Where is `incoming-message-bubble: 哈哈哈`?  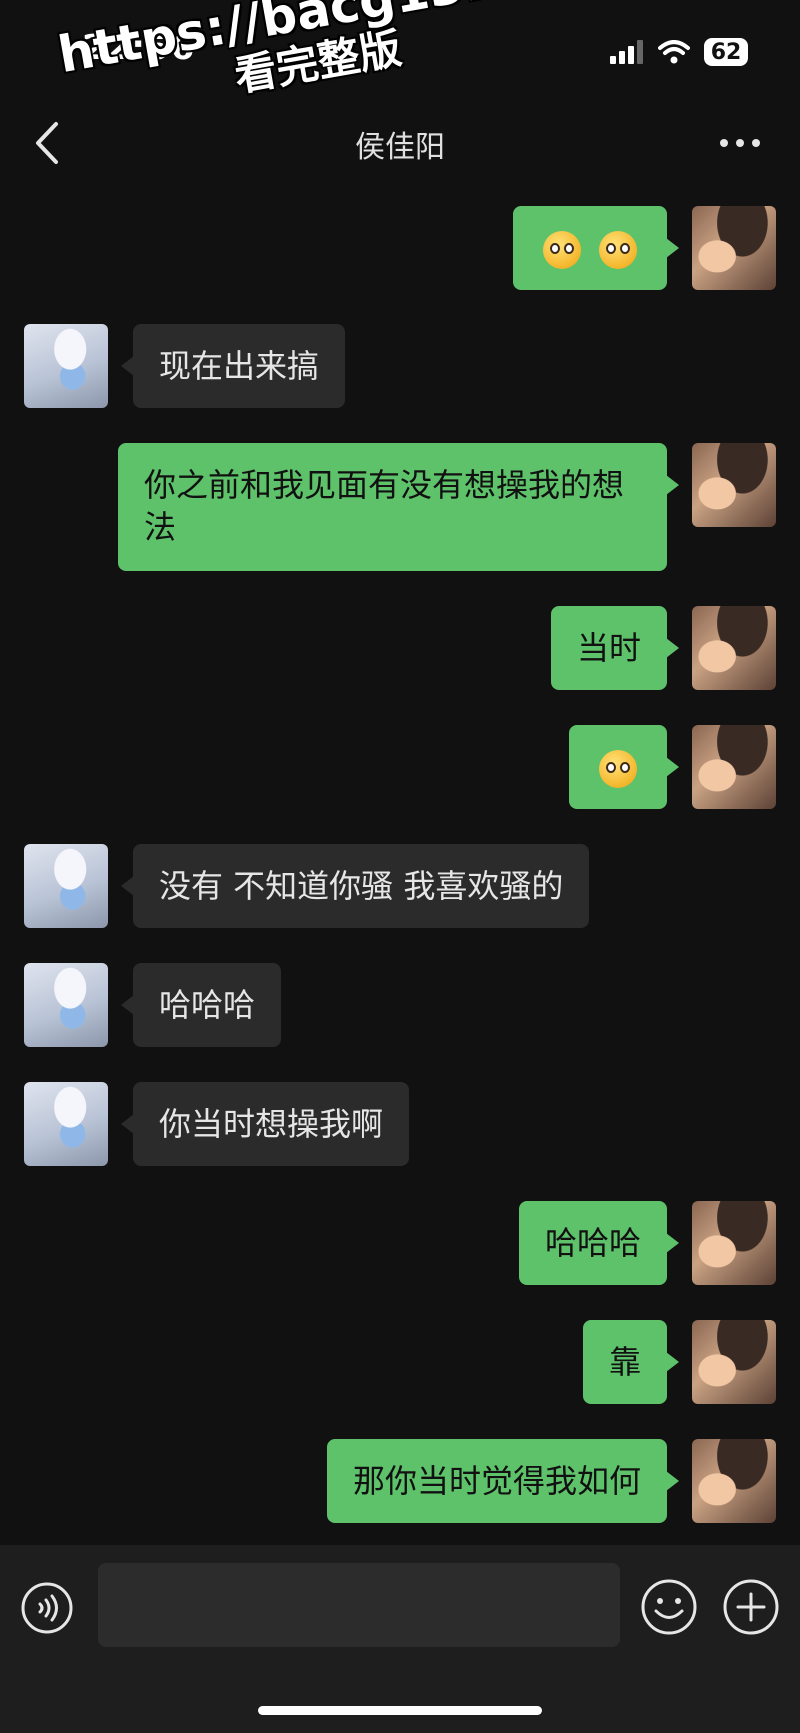
incoming-message-bubble: 哈哈哈 is located at coordinates (201, 1005).